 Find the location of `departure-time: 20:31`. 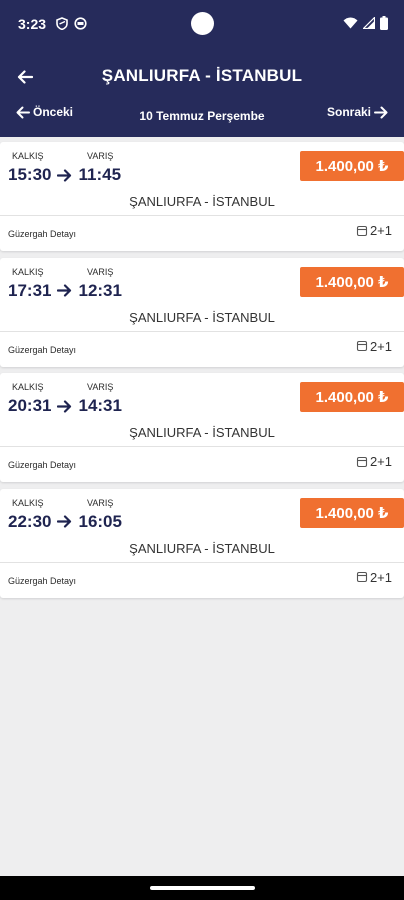

departure-time: 20:31 is located at coordinates (30, 405).